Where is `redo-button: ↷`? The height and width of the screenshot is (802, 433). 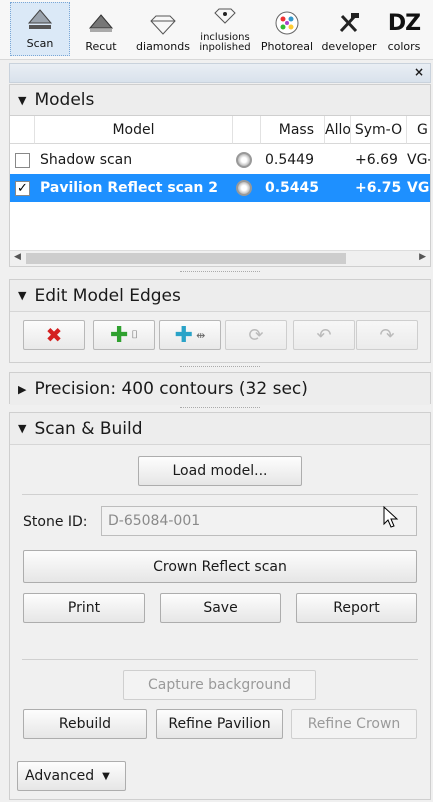
redo-button: ↷ is located at coordinates (387, 335).